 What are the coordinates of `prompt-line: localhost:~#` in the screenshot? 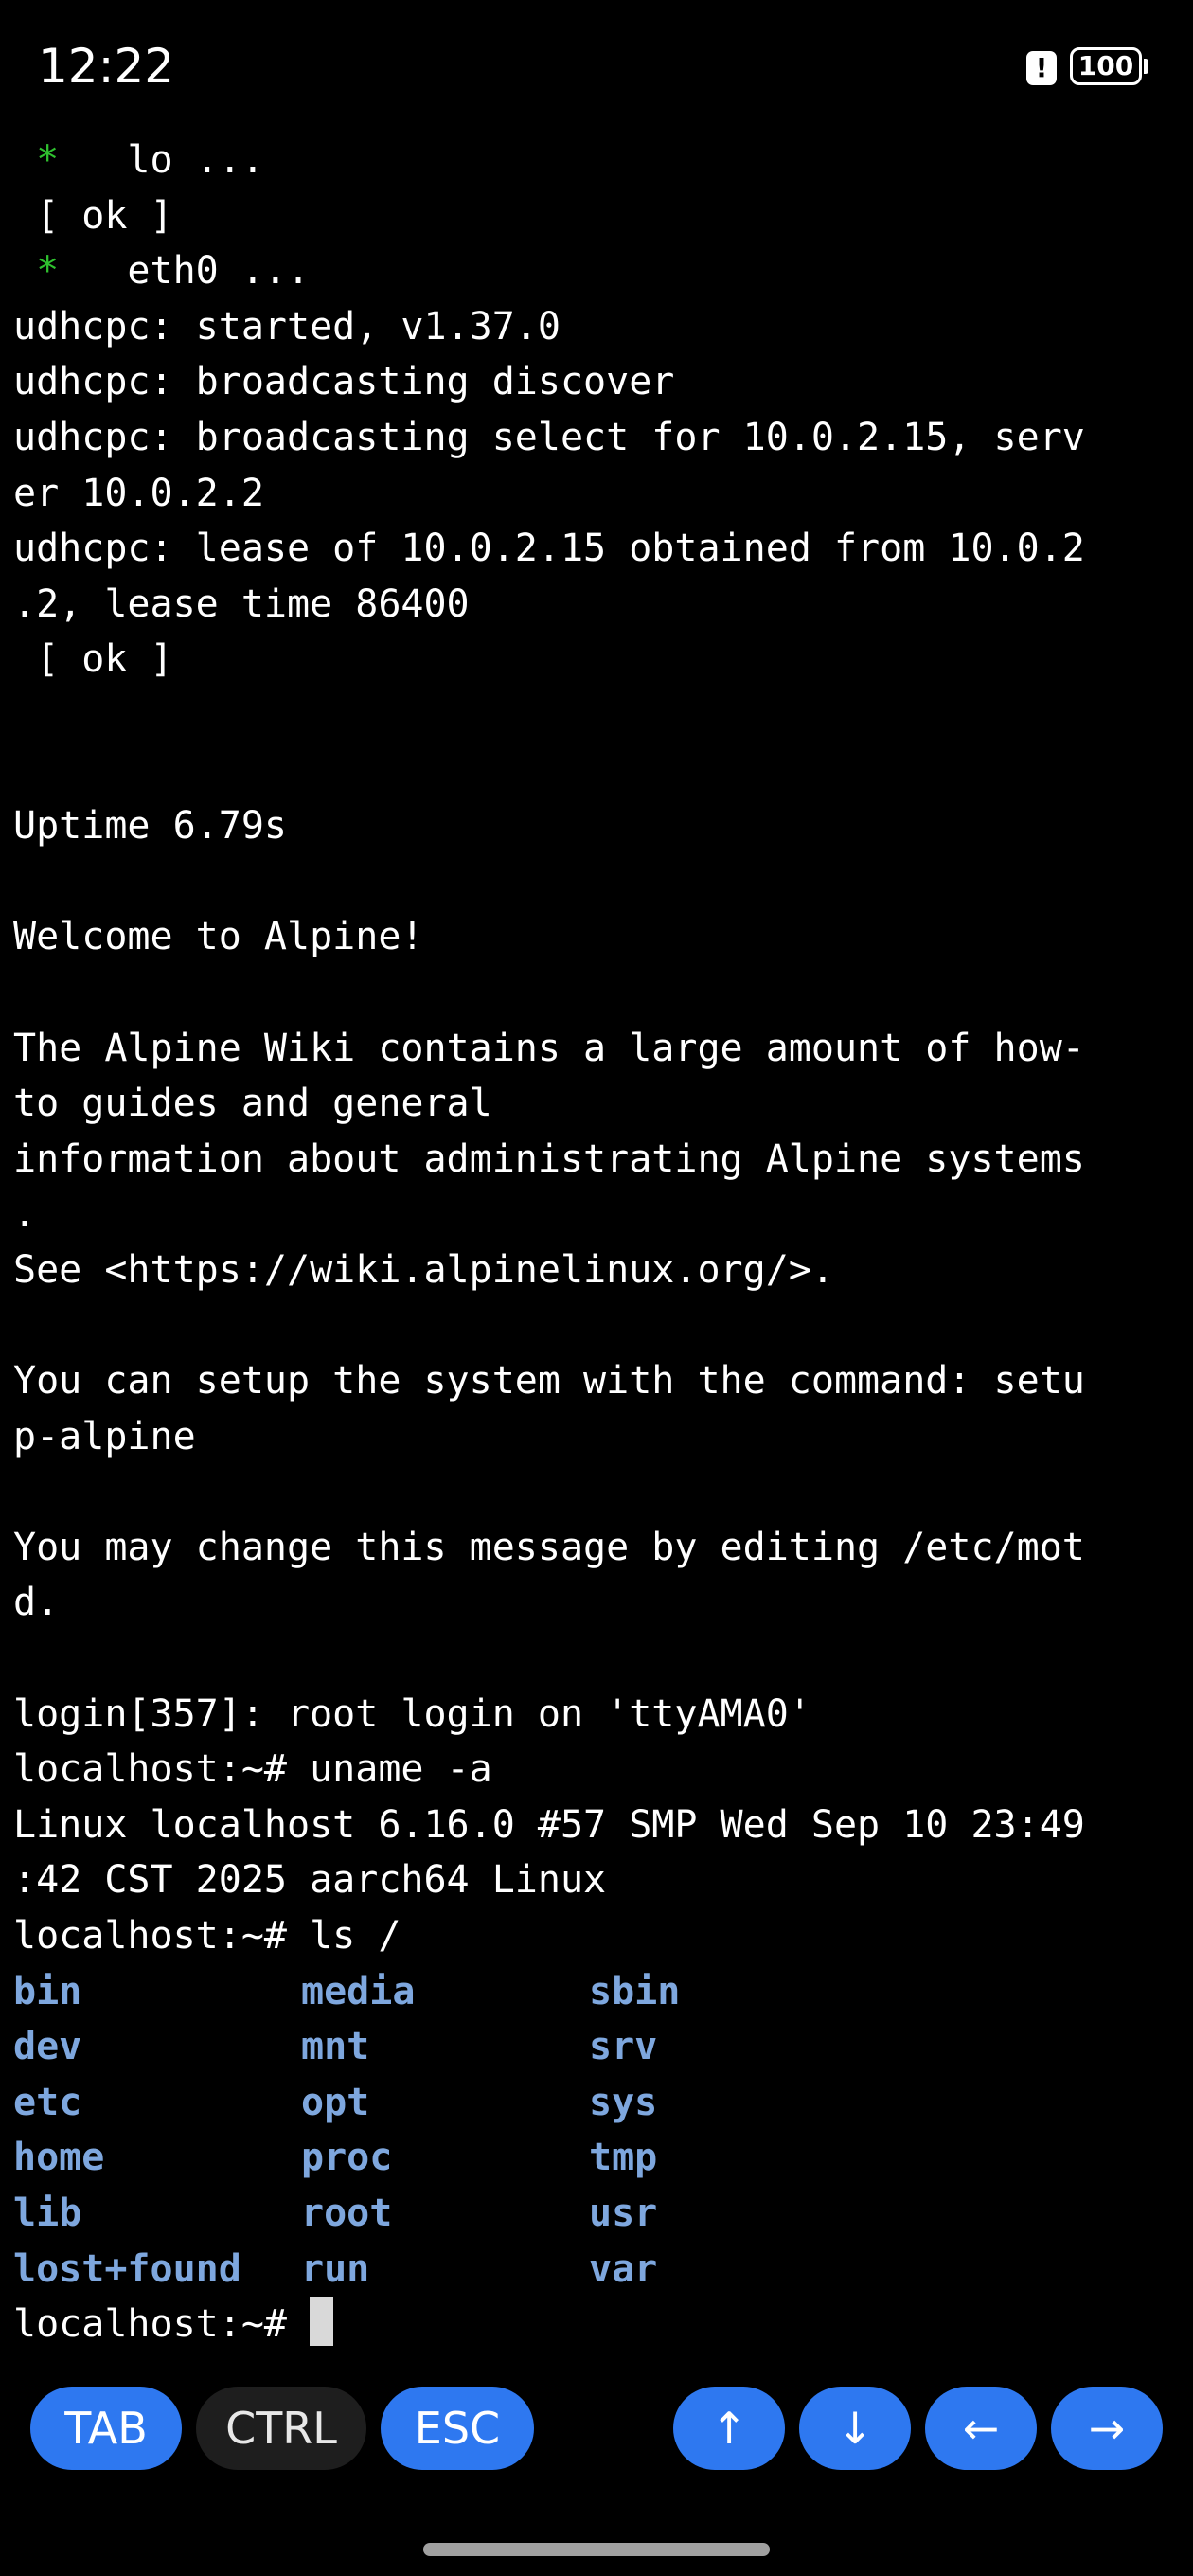 It's located at (600, 2324).